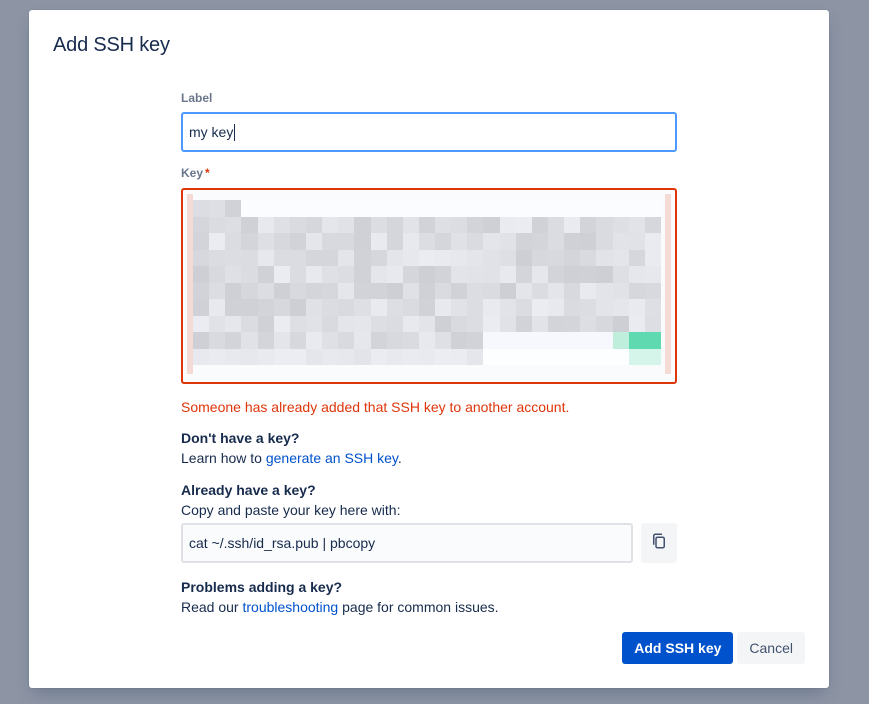 The width and height of the screenshot is (869, 704). I want to click on add-ssh-key-button: Add SSH key, so click(678, 648).